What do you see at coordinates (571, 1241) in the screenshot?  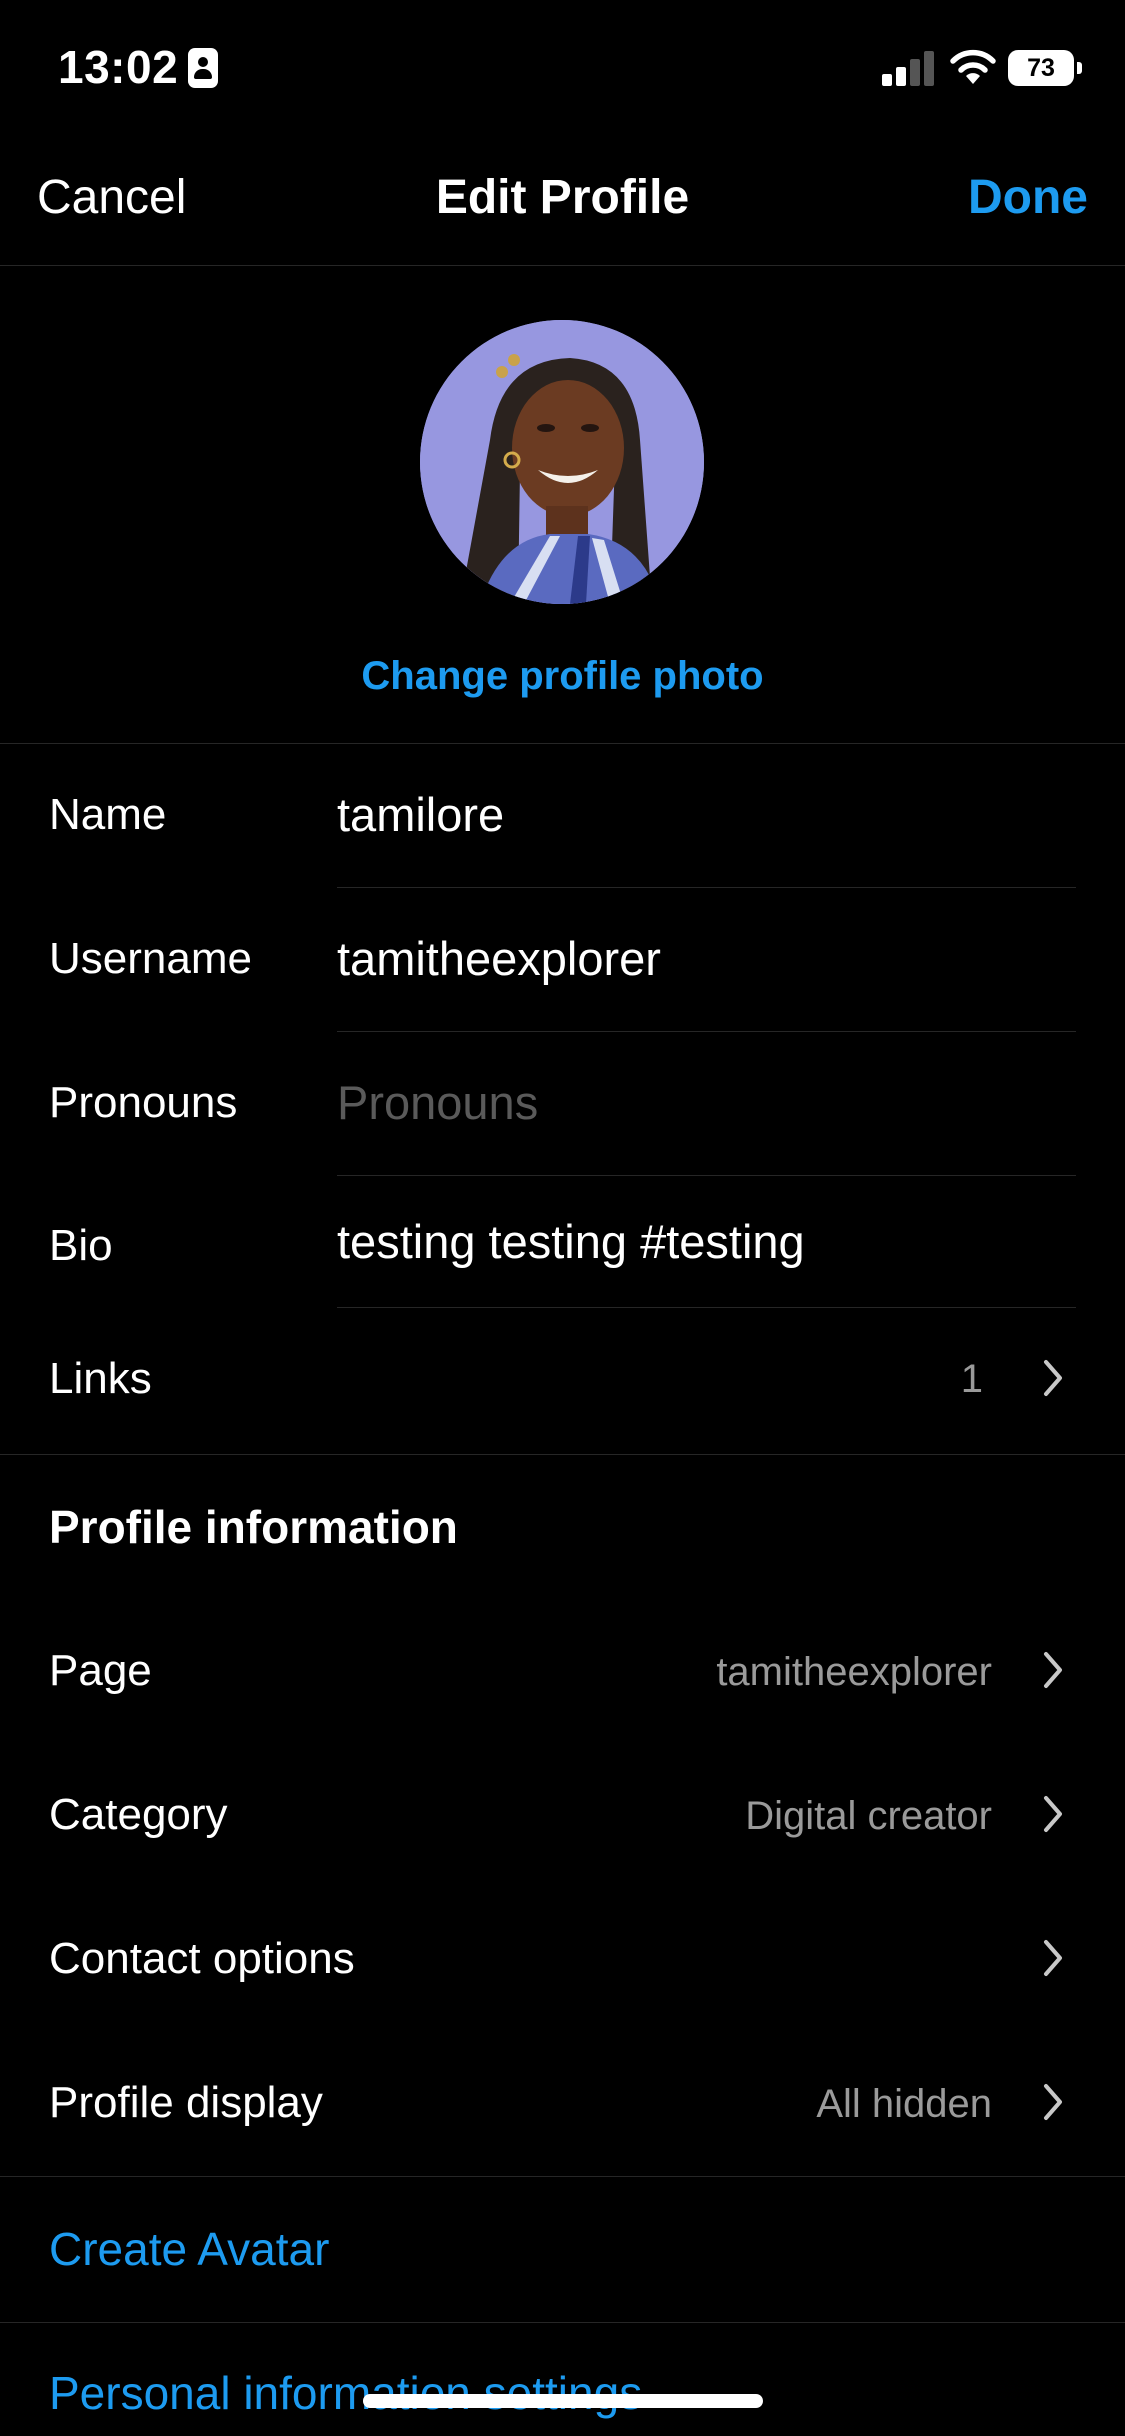 I see `bio-field: testing testing #testing` at bounding box center [571, 1241].